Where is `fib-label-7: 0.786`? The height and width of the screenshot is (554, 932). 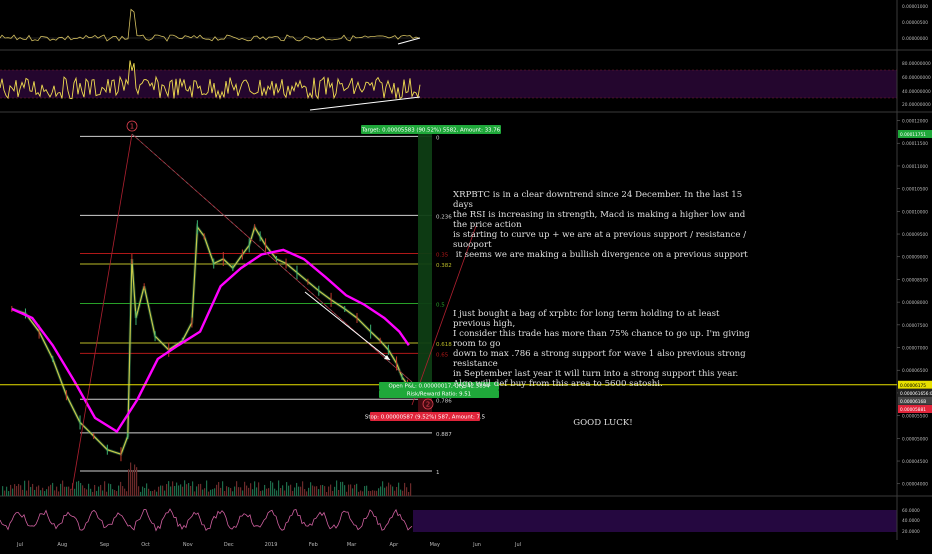
fib-label-7: 0.786 is located at coordinates (444, 401).